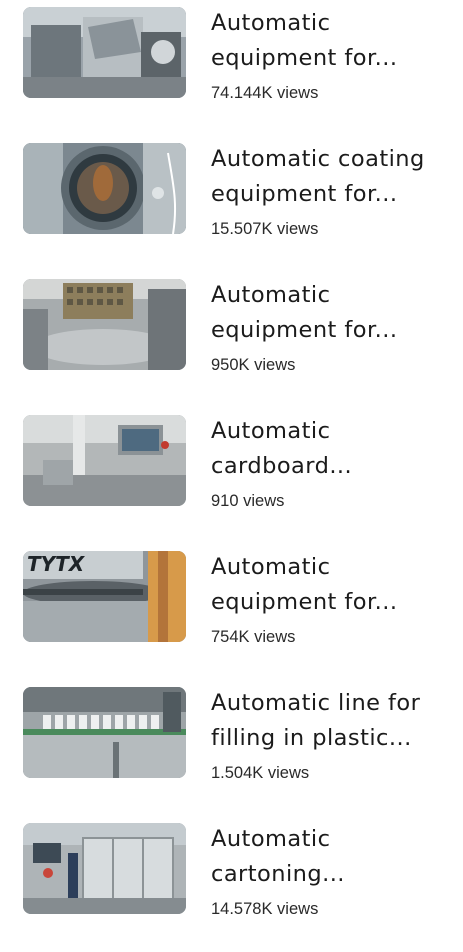 This screenshot has width=463, height=952. What do you see at coordinates (253, 637) in the screenshot?
I see `view-count: 754K views` at bounding box center [253, 637].